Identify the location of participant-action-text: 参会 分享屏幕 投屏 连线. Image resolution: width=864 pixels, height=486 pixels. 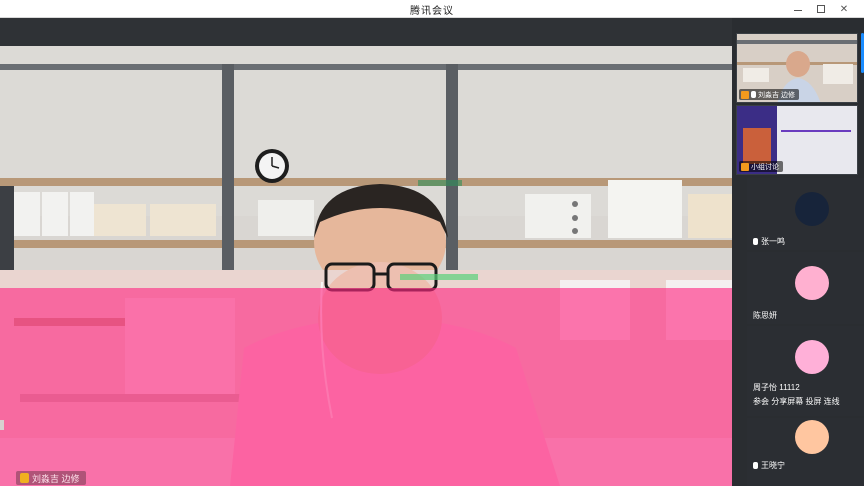
(796, 401).